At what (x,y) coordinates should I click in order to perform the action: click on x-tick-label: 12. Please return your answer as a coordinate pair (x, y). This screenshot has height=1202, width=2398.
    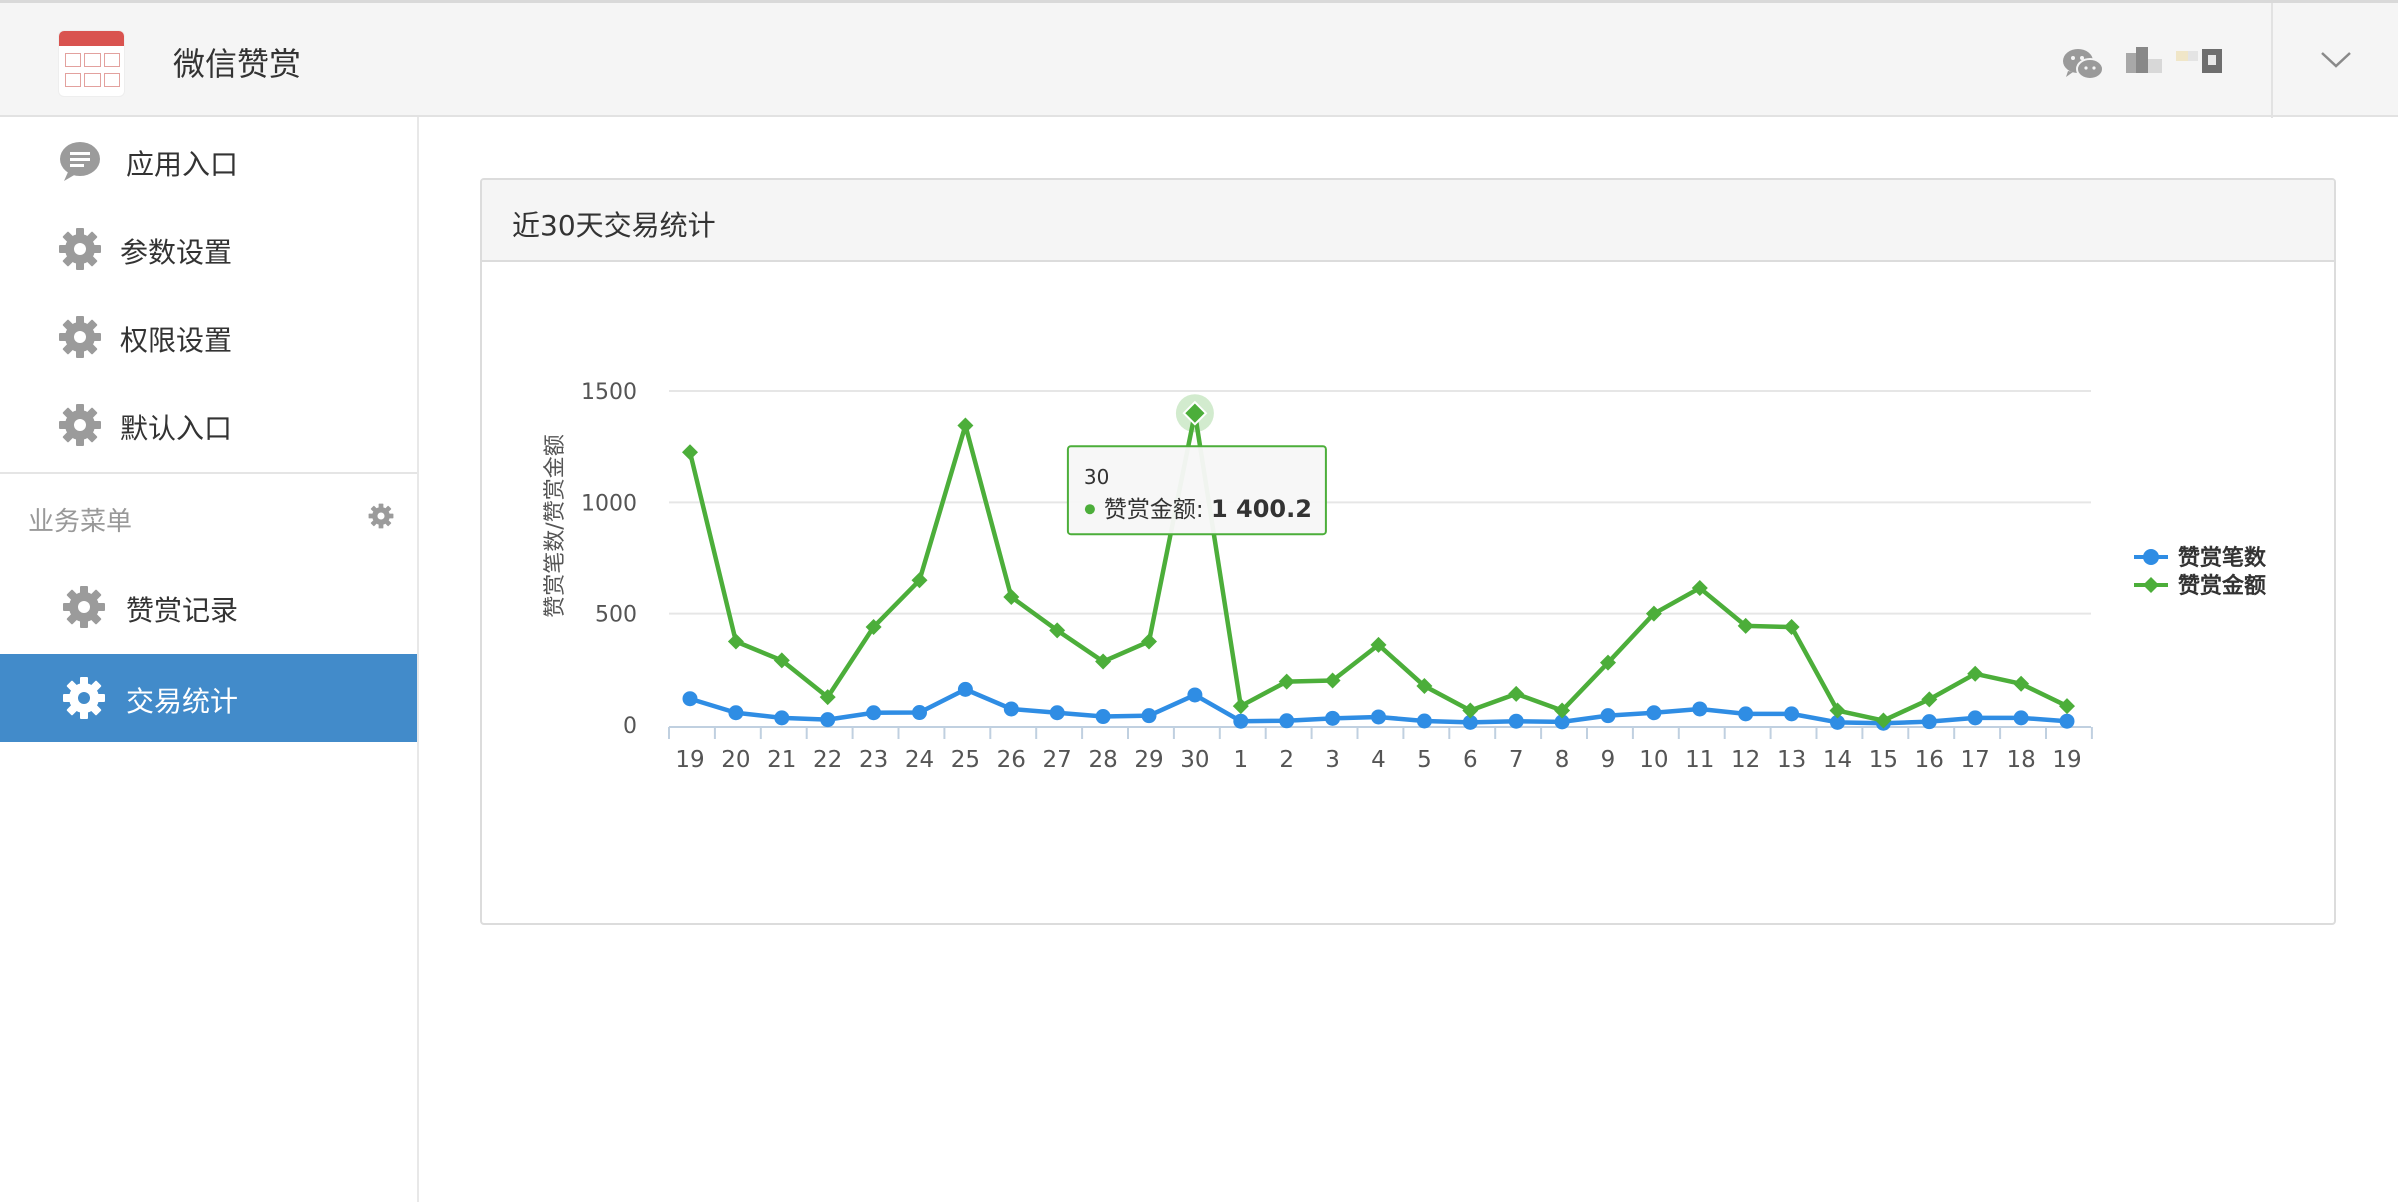
    Looking at the image, I should click on (1745, 760).